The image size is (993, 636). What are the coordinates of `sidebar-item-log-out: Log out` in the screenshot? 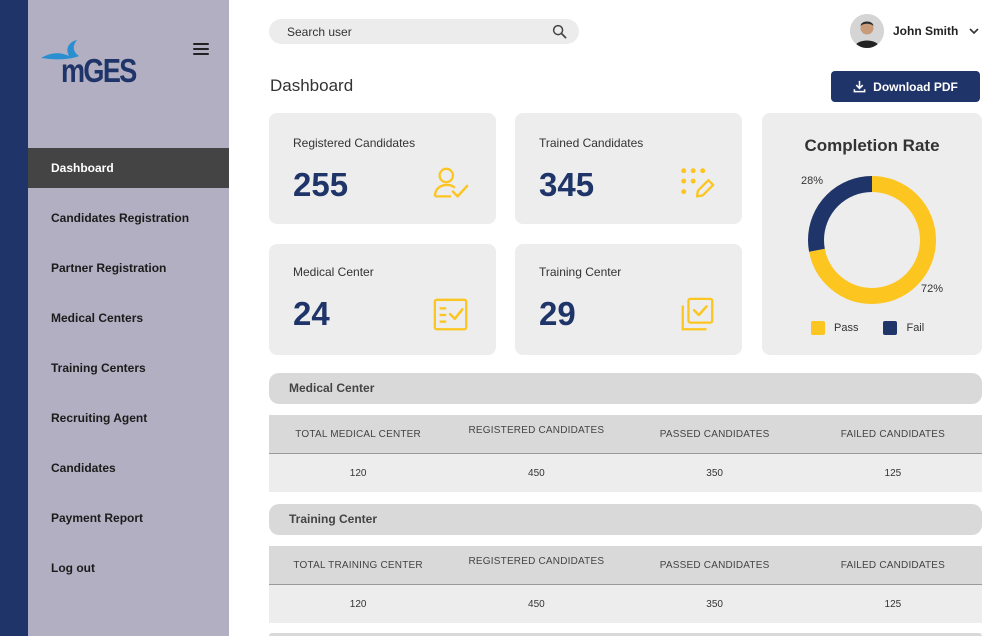 It's located at (128, 568).